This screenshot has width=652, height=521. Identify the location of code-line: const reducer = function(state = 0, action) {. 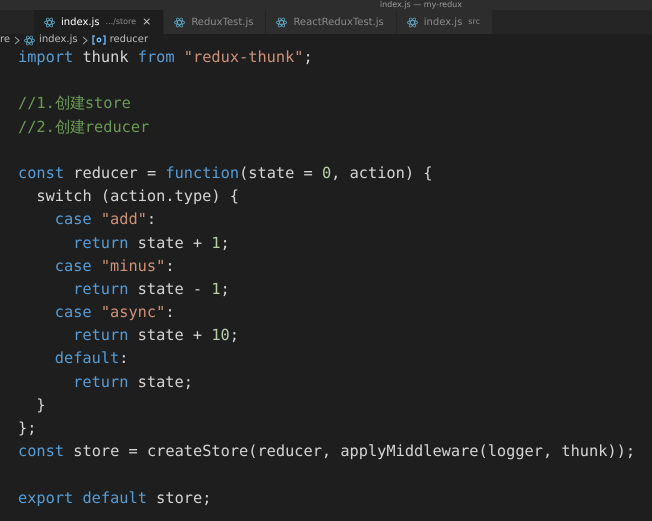
(225, 173).